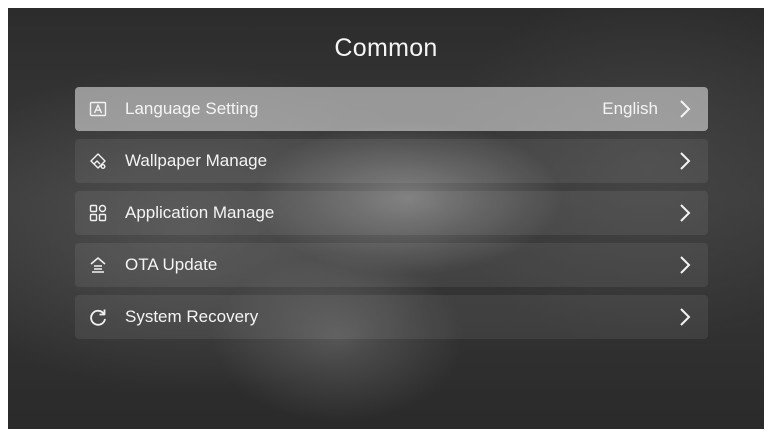 The image size is (772, 435). What do you see at coordinates (391, 161) in the screenshot?
I see `menu-item-wallpaper-manage: Wallpaper Manage` at bounding box center [391, 161].